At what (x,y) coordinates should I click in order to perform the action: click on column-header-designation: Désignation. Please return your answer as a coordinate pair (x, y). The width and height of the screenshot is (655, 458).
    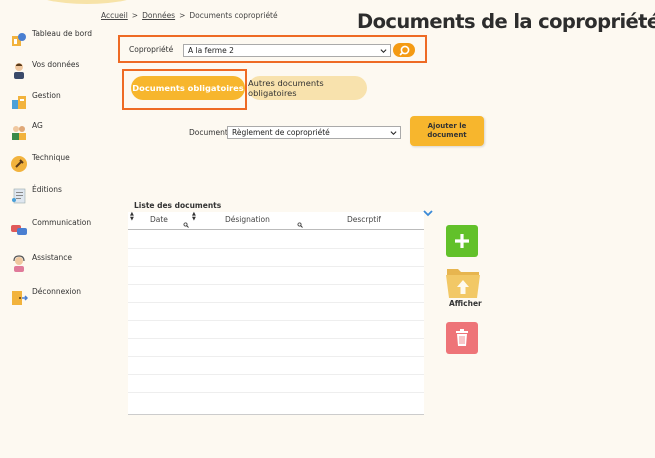
    Looking at the image, I should click on (247, 219).